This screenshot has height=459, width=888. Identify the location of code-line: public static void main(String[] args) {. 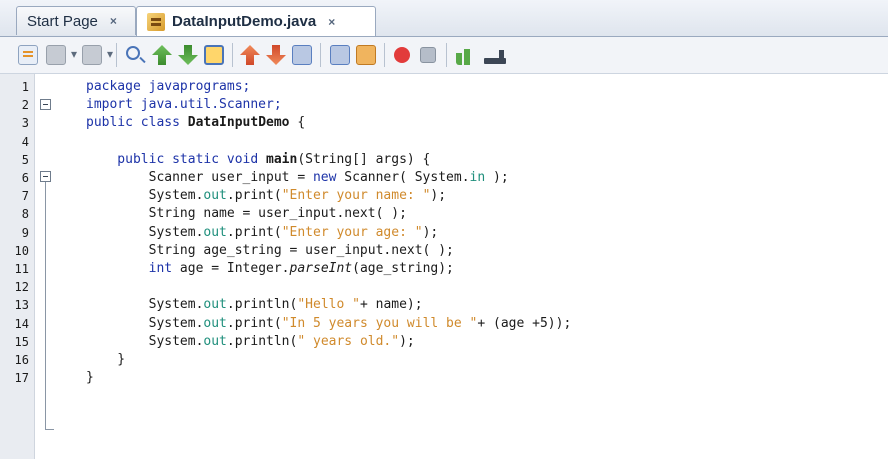
(258, 160).